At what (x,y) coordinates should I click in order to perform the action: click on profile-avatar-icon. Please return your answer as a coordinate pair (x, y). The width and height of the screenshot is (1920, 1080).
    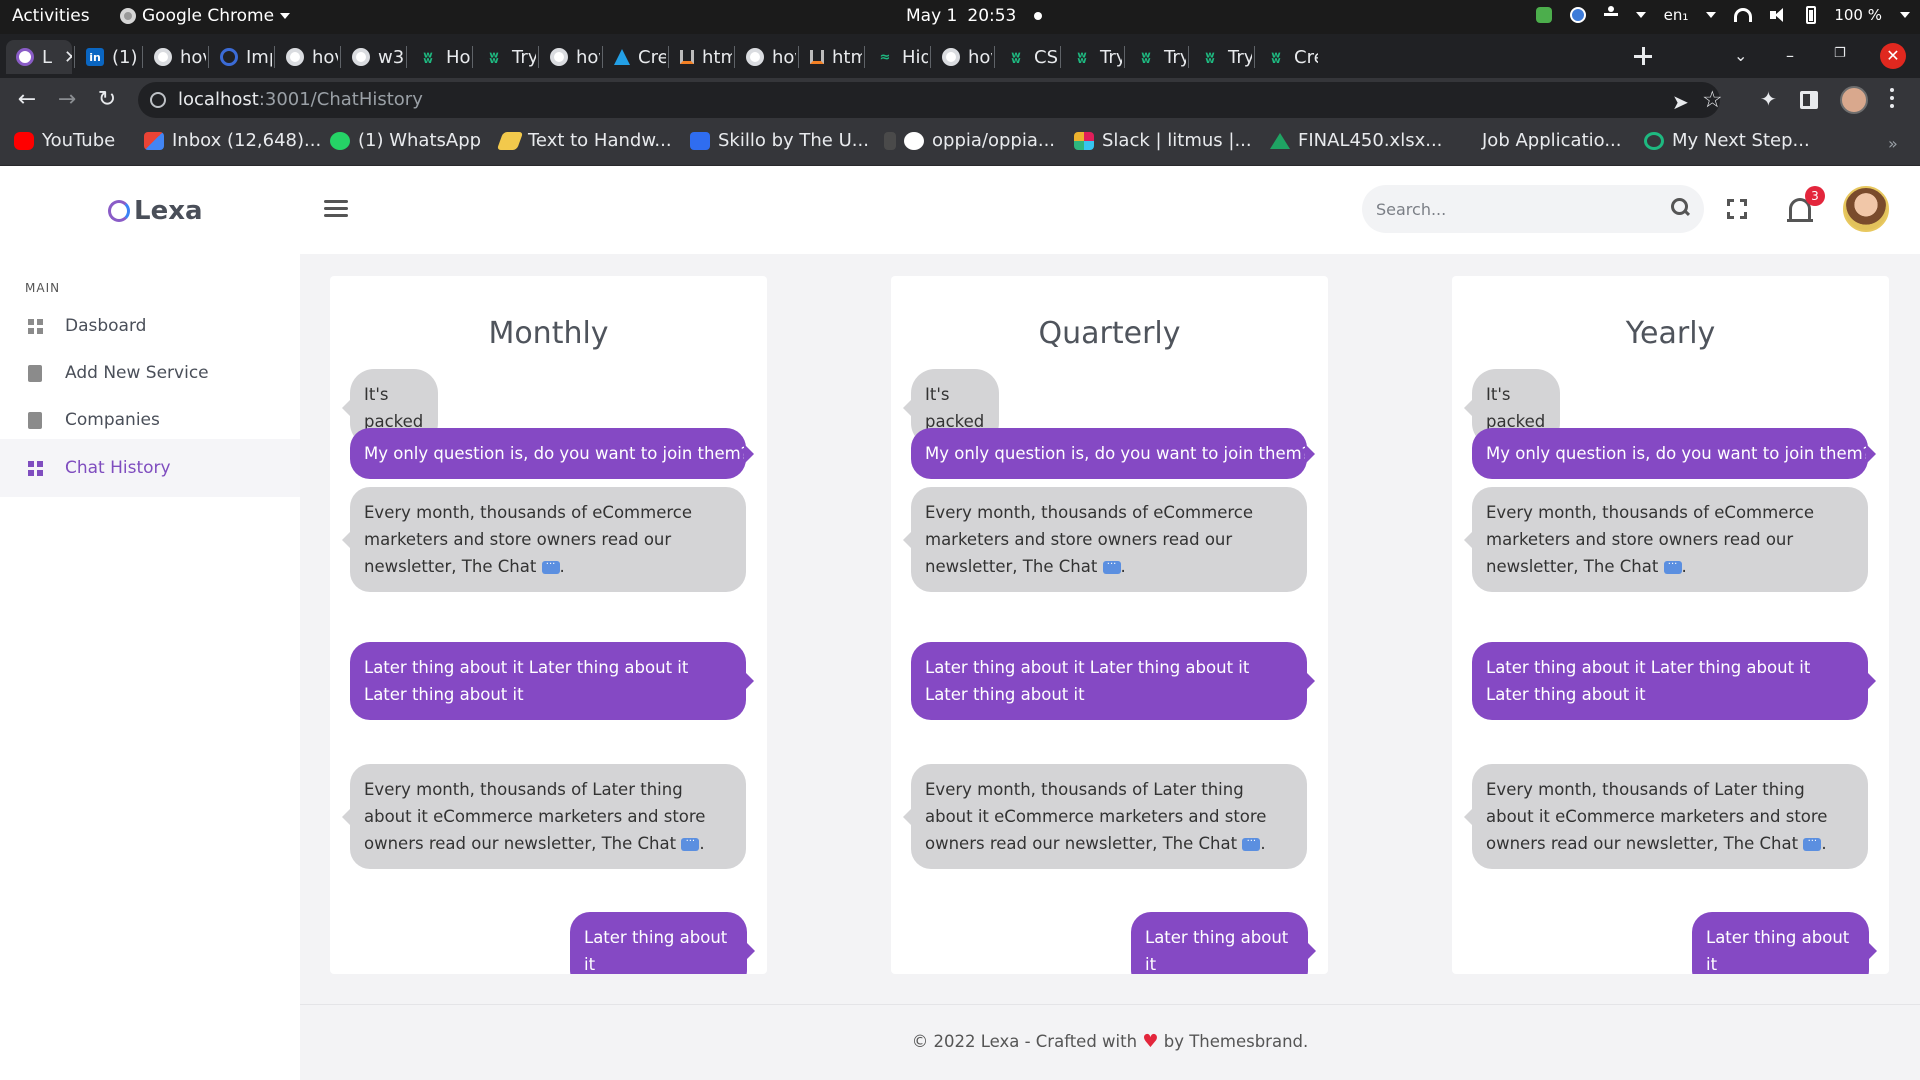
    Looking at the image, I should click on (1854, 100).